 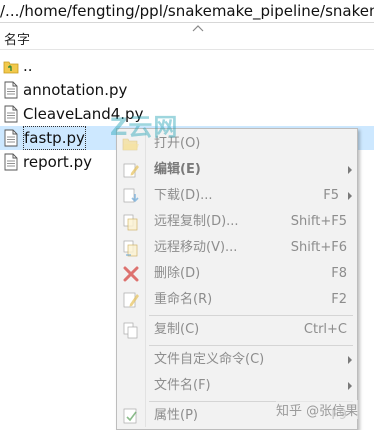 I want to click on menu-item-copy: 复制(C) Ctrl+C, so click(x=237, y=330).